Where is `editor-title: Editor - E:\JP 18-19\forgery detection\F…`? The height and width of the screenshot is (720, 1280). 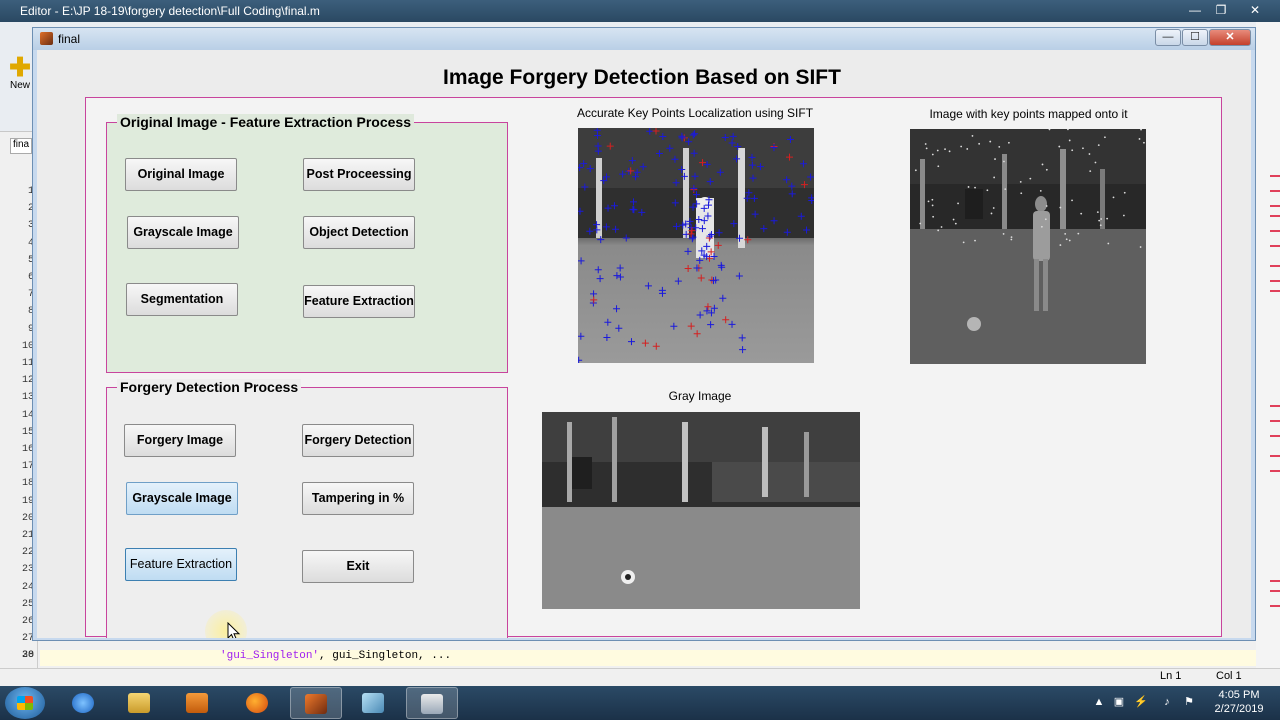 editor-title: Editor - E:\JP 18-19\forgery detection\F… is located at coordinates (170, 11).